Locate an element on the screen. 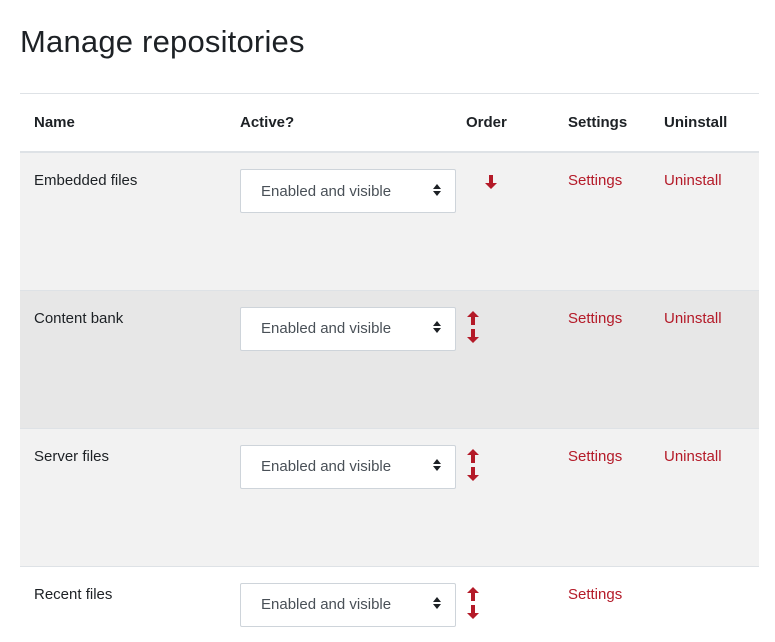 This screenshot has height=642, width=775. column-header-active: Active? is located at coordinates (344, 123).